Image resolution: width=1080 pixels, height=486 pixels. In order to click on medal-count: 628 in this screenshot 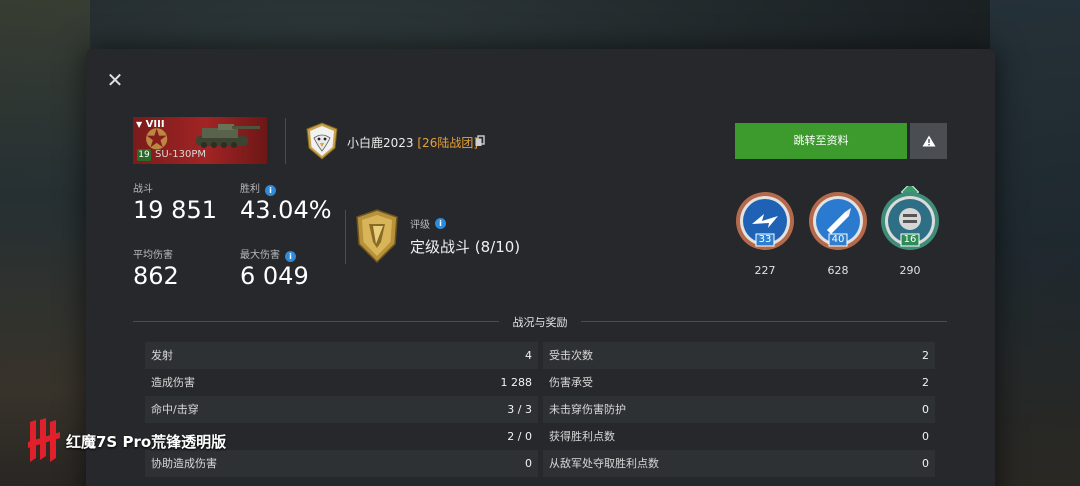, I will do `click(838, 270)`.